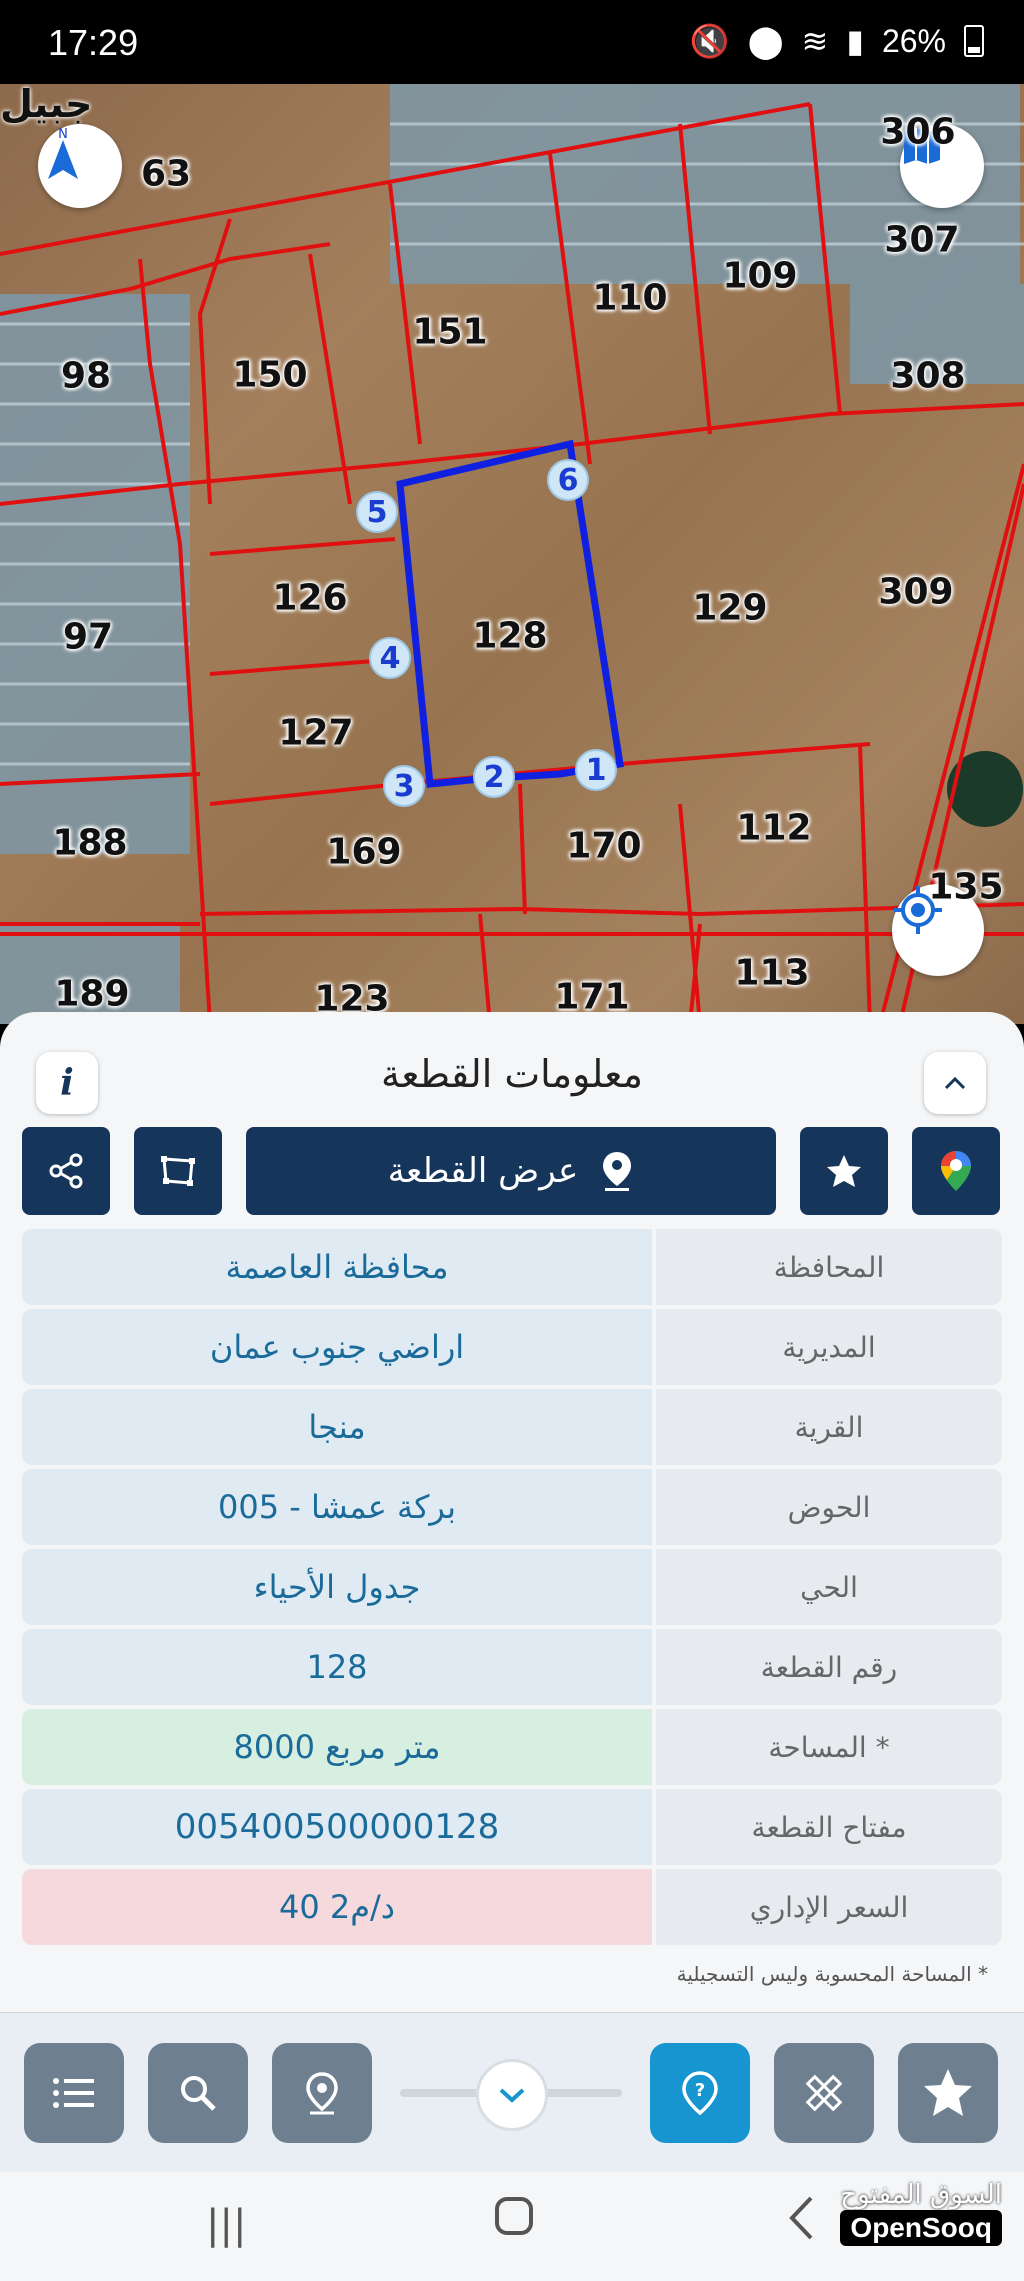 The image size is (1024, 2281). Describe the element at coordinates (921, 2228) in the screenshot. I see `watermark-english: OpenSooq` at that location.